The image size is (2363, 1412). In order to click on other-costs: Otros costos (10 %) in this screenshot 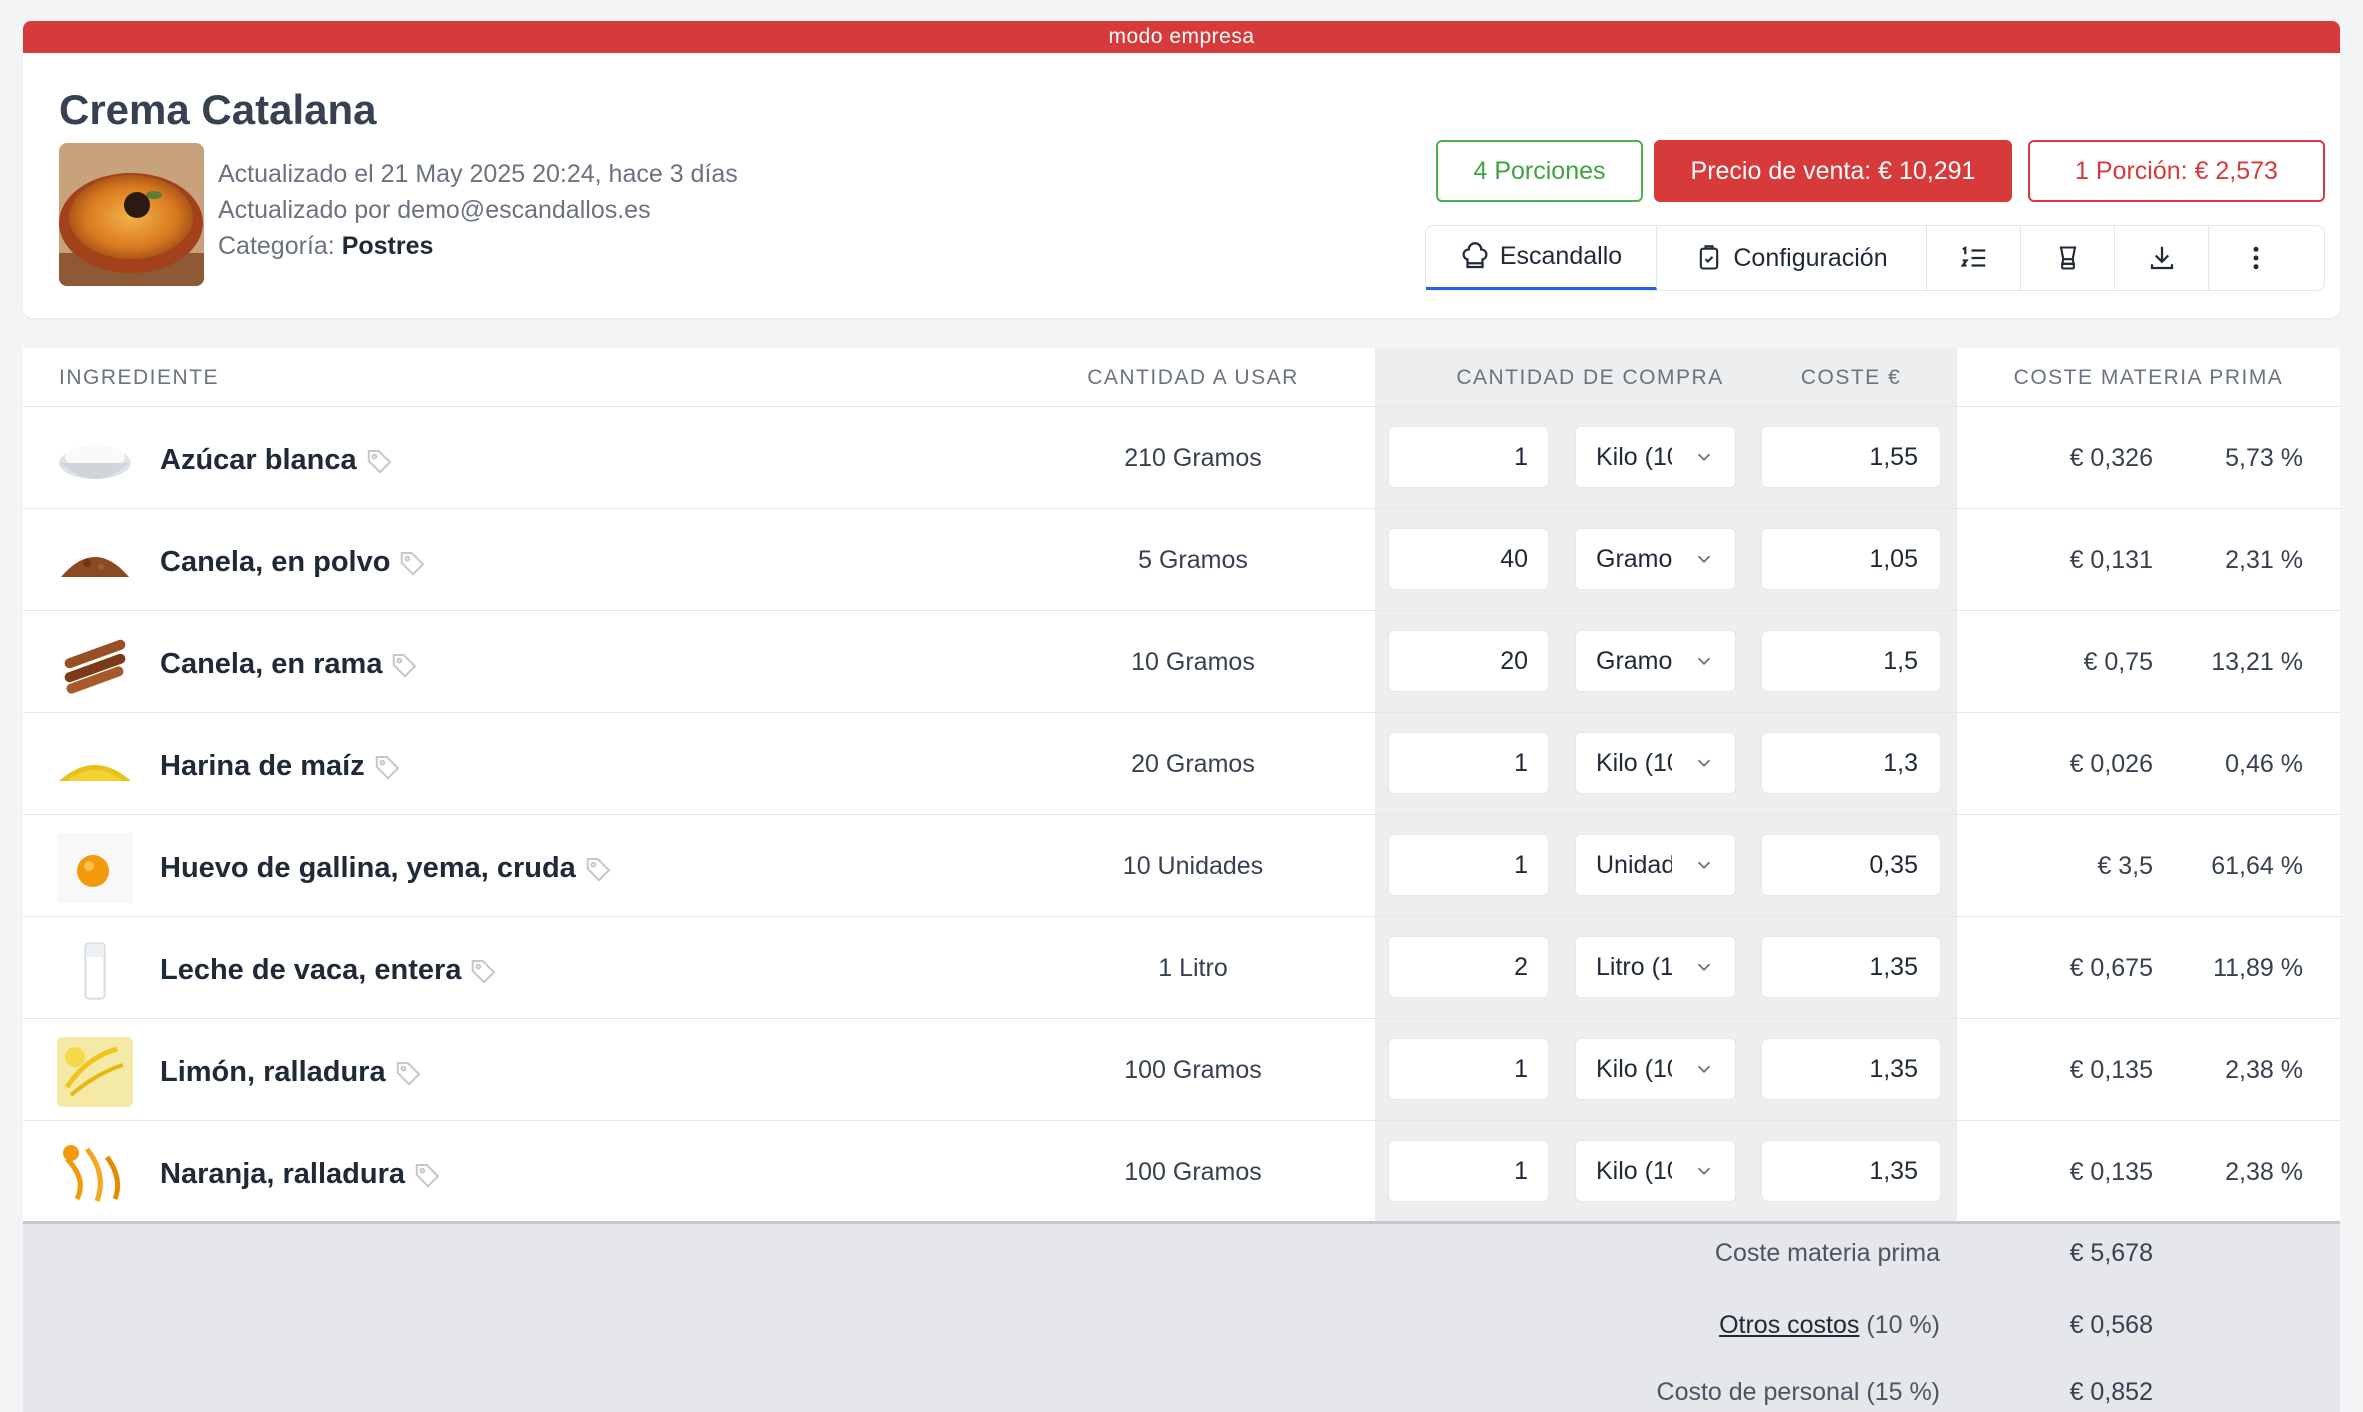, I will do `click(1829, 1325)`.